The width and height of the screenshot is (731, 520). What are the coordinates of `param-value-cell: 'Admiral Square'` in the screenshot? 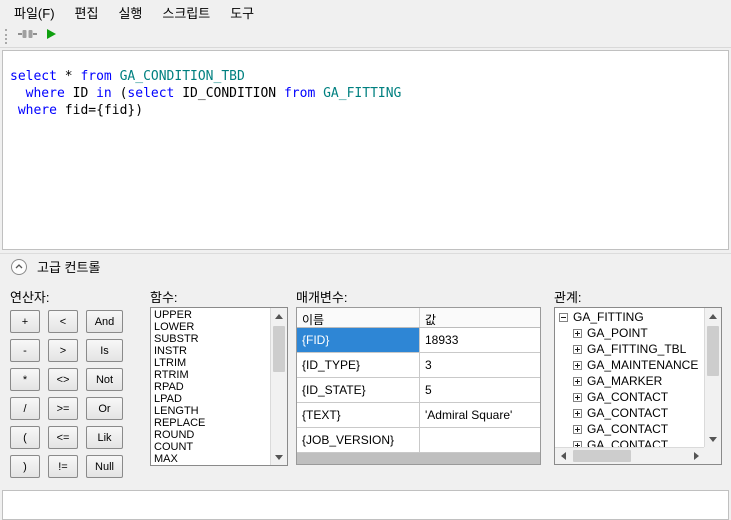 It's located at (480, 415).